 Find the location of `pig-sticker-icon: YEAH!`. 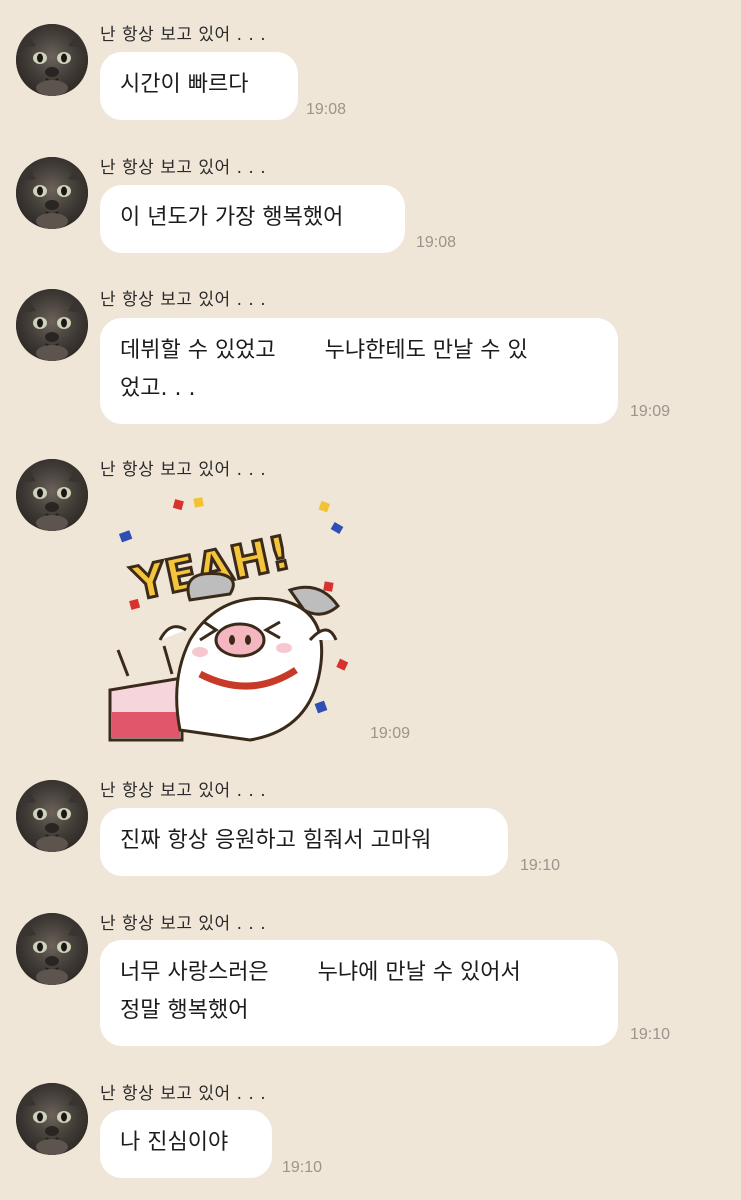

pig-sticker-icon: YEAH! is located at coordinates (228, 619).